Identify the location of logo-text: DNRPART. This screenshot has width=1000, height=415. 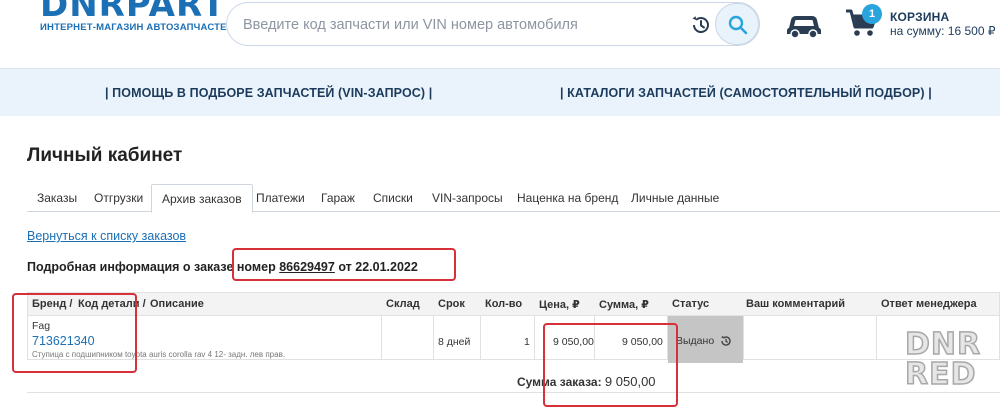
(133, 12).